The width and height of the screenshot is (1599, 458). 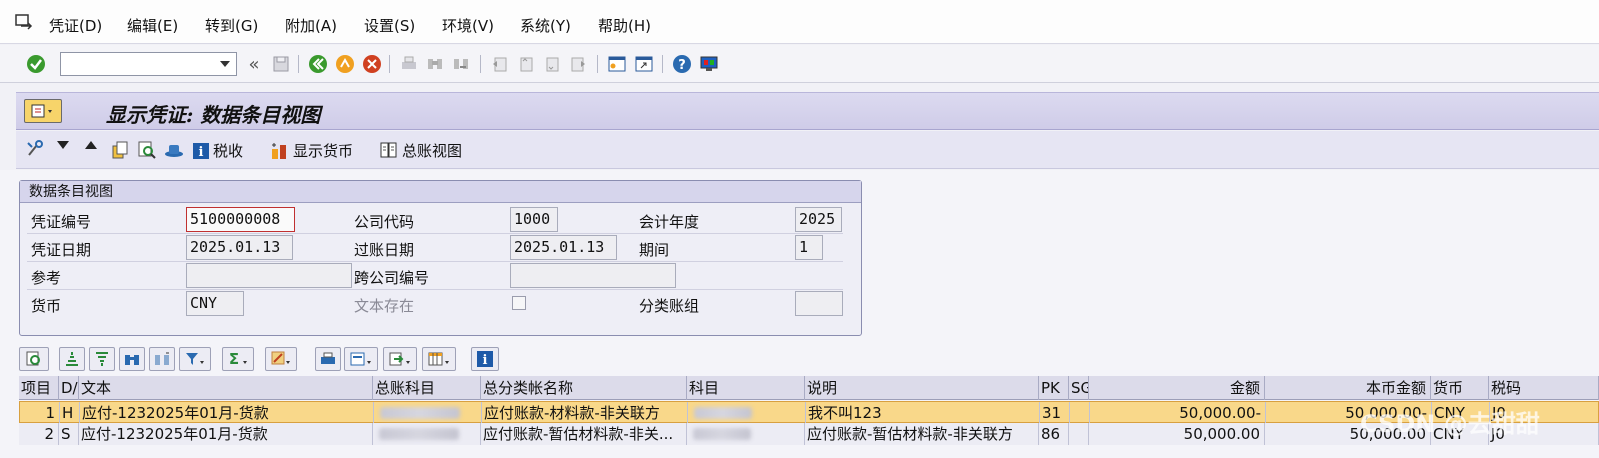 What do you see at coordinates (240, 219) in the screenshot?
I see `document-number-field: 5100000008` at bounding box center [240, 219].